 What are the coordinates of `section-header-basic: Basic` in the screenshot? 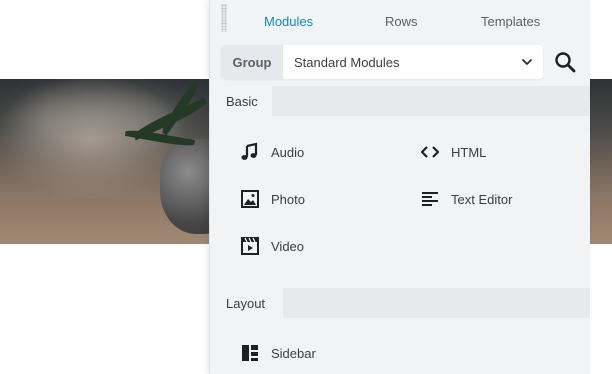 It's located at (400, 101).